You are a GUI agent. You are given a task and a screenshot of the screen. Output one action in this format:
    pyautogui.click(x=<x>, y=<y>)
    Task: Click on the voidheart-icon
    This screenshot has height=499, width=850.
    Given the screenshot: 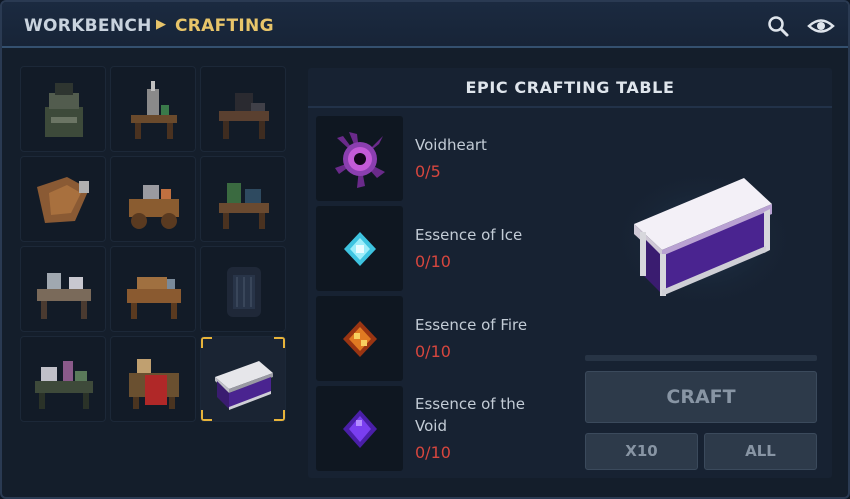 What is the action you would take?
    pyautogui.click(x=360, y=160)
    